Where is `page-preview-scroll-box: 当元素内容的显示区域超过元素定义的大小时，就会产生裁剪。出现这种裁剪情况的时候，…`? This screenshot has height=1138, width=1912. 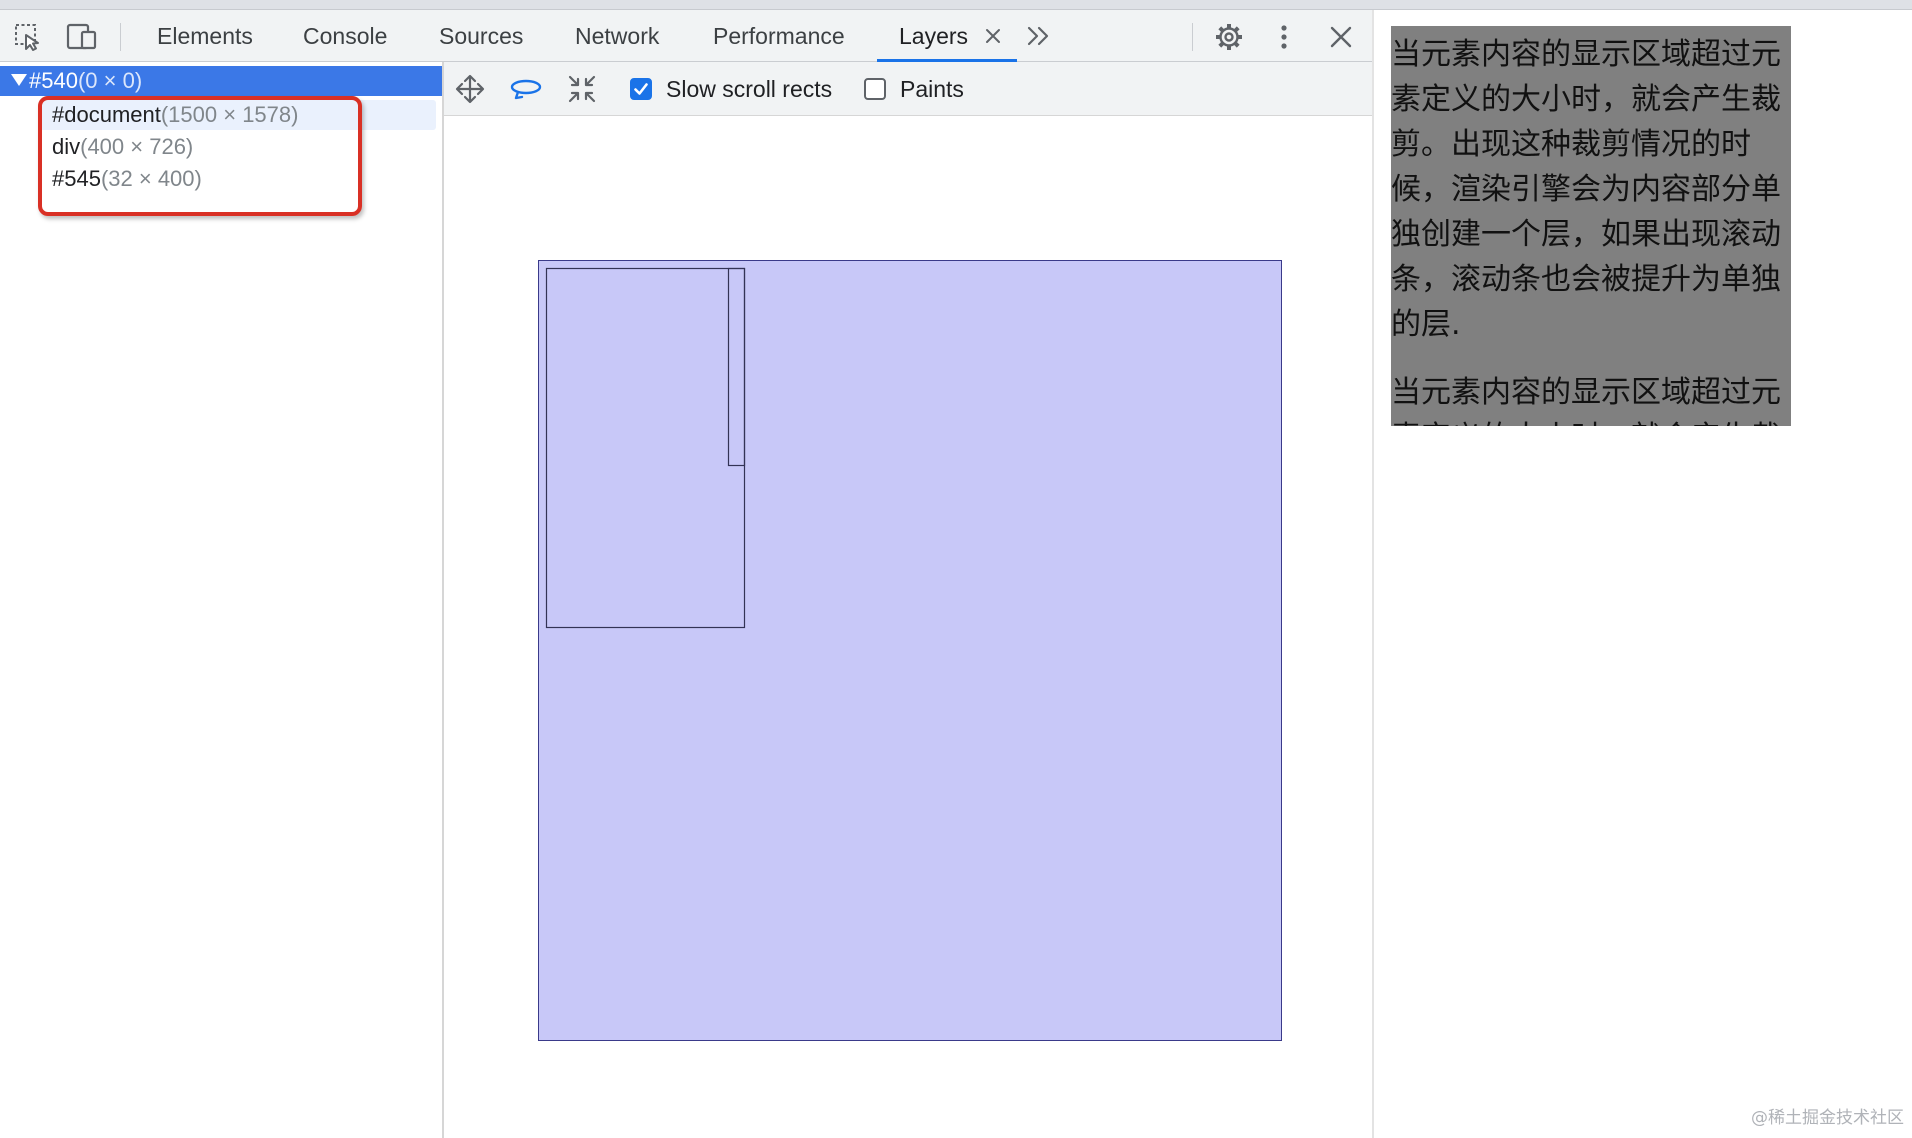
page-preview-scroll-box: 当元素内容的显示区域超过元素定义的大小时，就会产生裁剪。出现这种裁剪情况的时候，… is located at coordinates (1591, 226).